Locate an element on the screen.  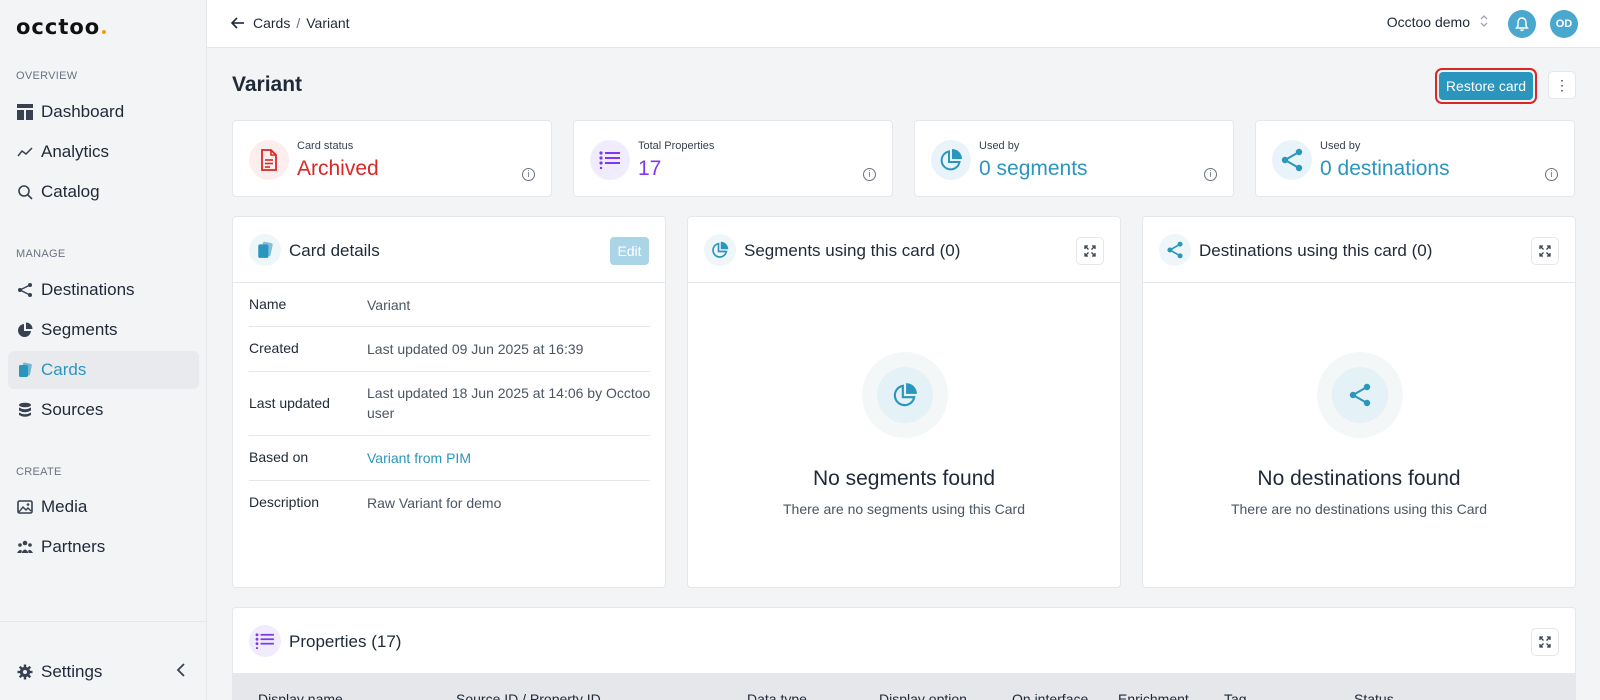
sidebar-item-dashboard: Dashboard is located at coordinates (103, 112).